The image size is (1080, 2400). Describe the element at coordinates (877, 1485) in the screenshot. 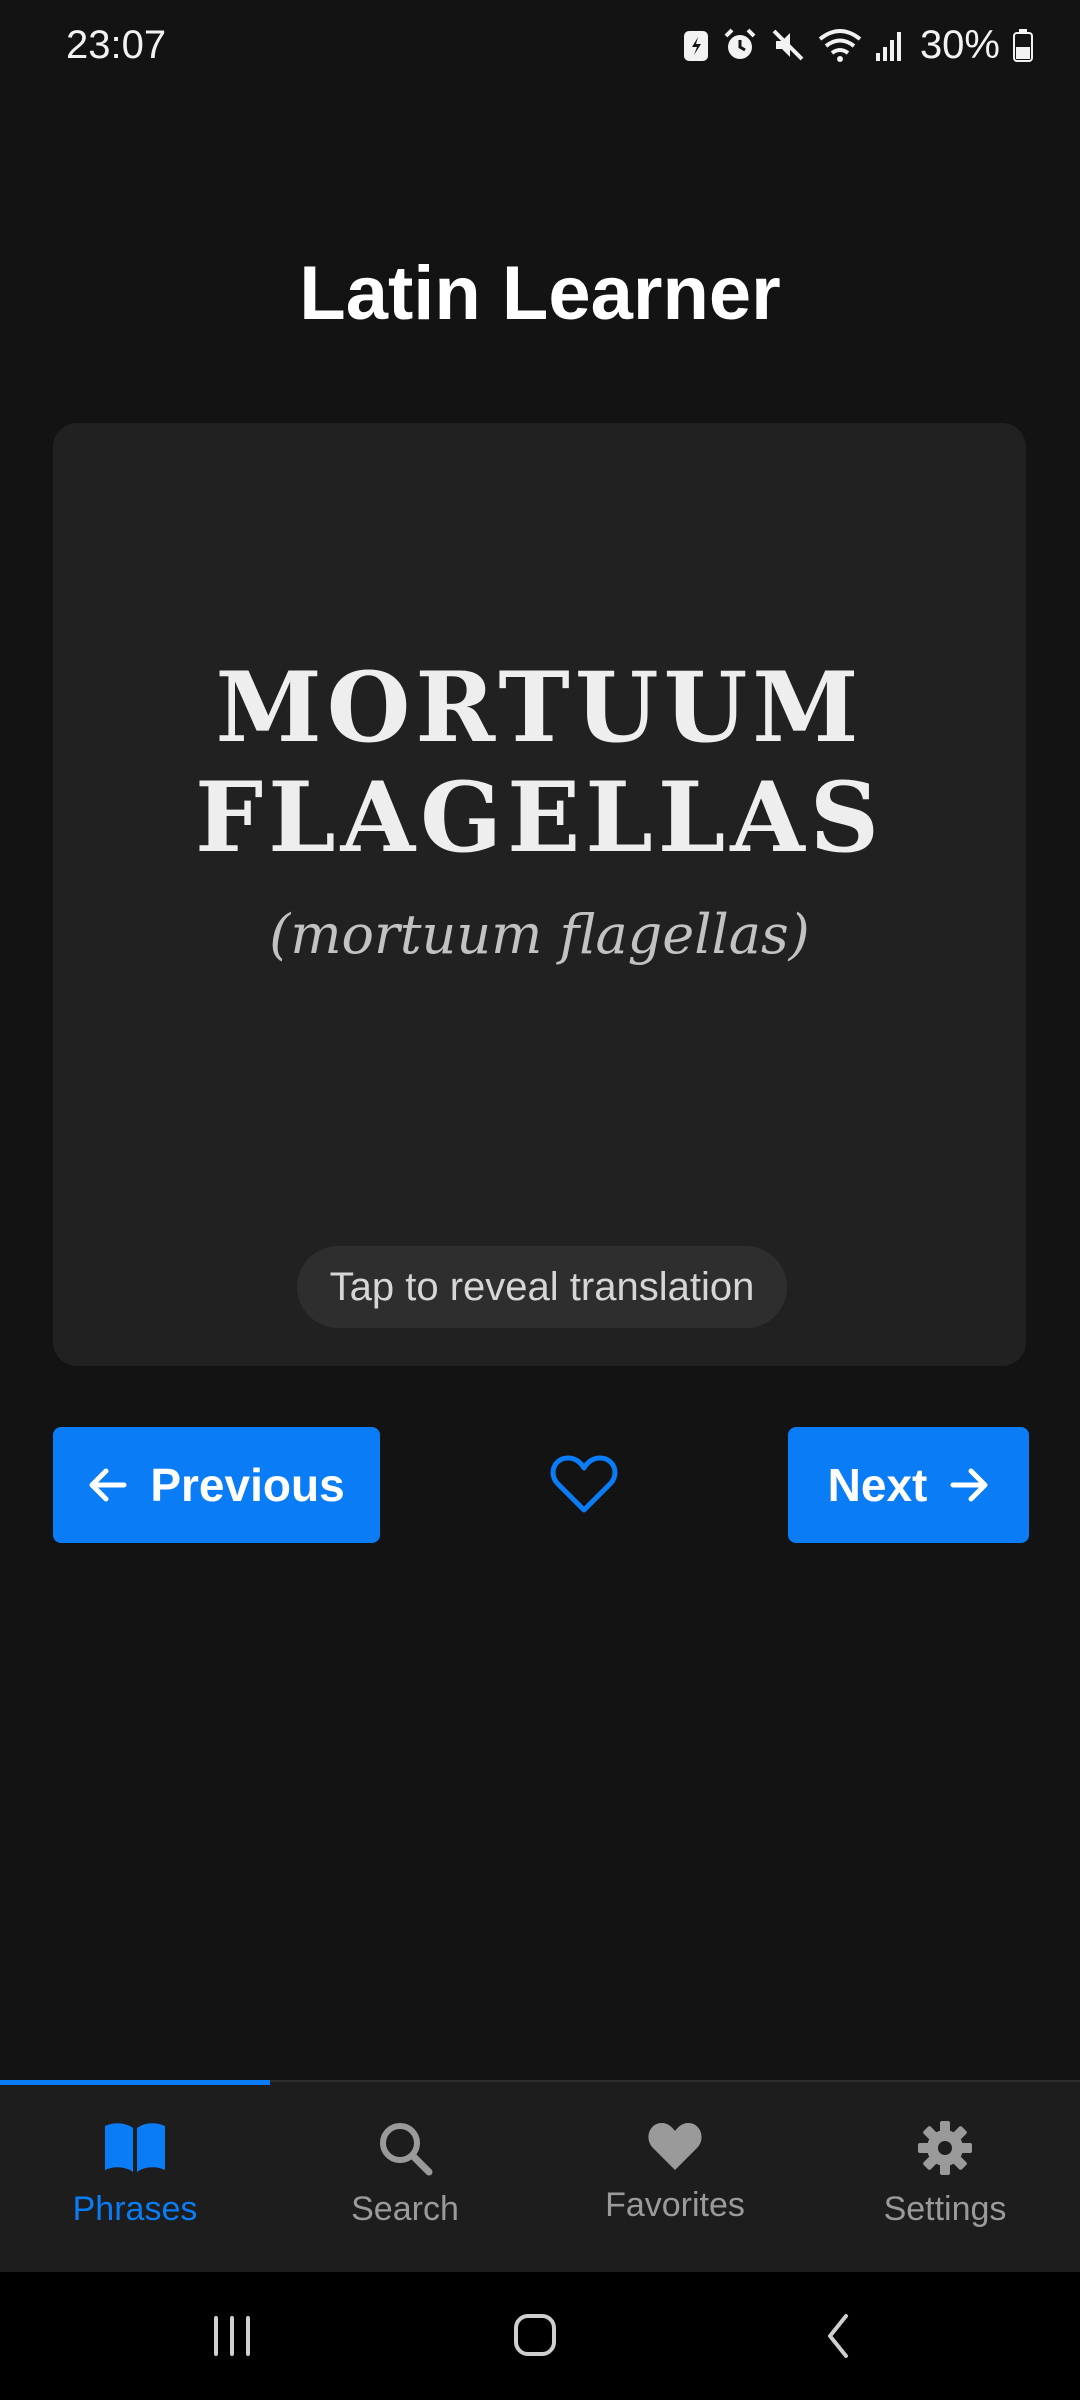

I see `next-label: Next` at that location.